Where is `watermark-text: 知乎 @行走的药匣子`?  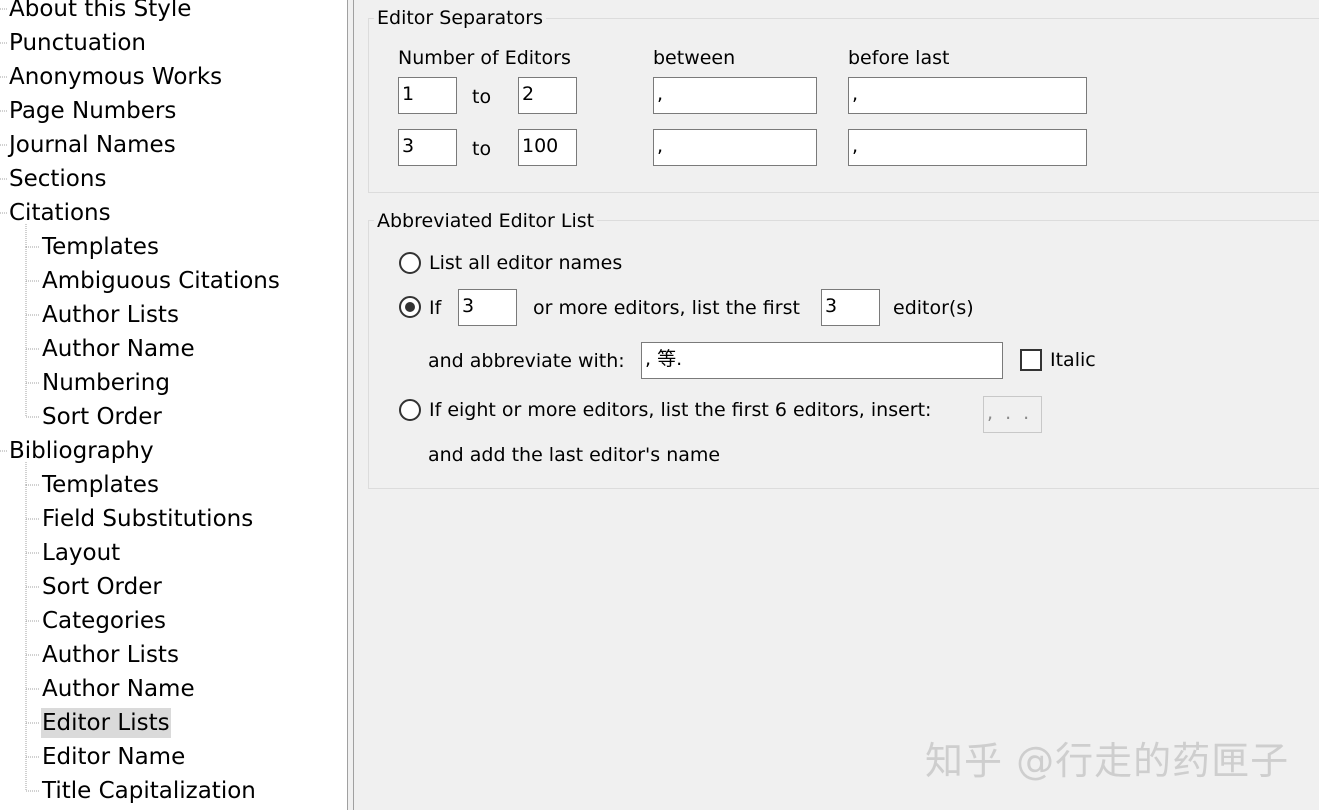 watermark-text: 知乎 @行走的药匣子 is located at coordinates (1107, 761).